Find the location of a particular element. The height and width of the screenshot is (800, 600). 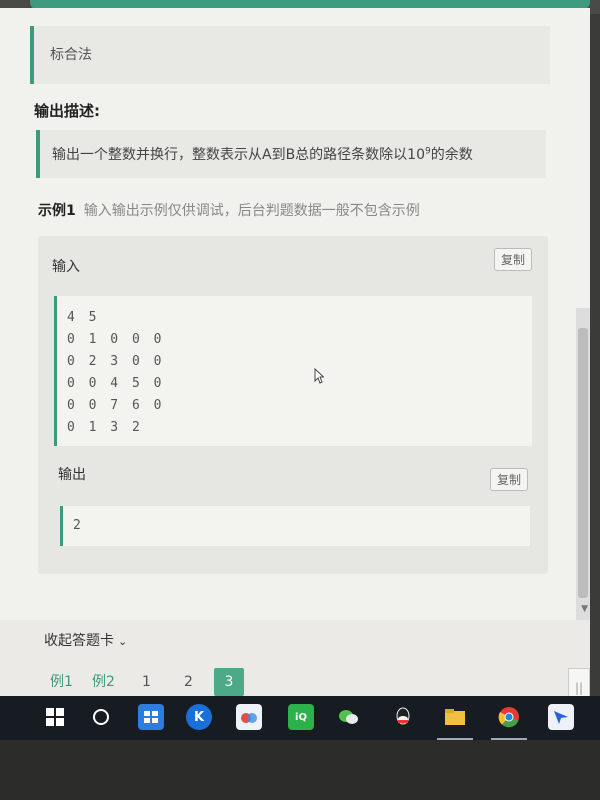

windows-taskbar: K iQ is located at coordinates (300, 718).